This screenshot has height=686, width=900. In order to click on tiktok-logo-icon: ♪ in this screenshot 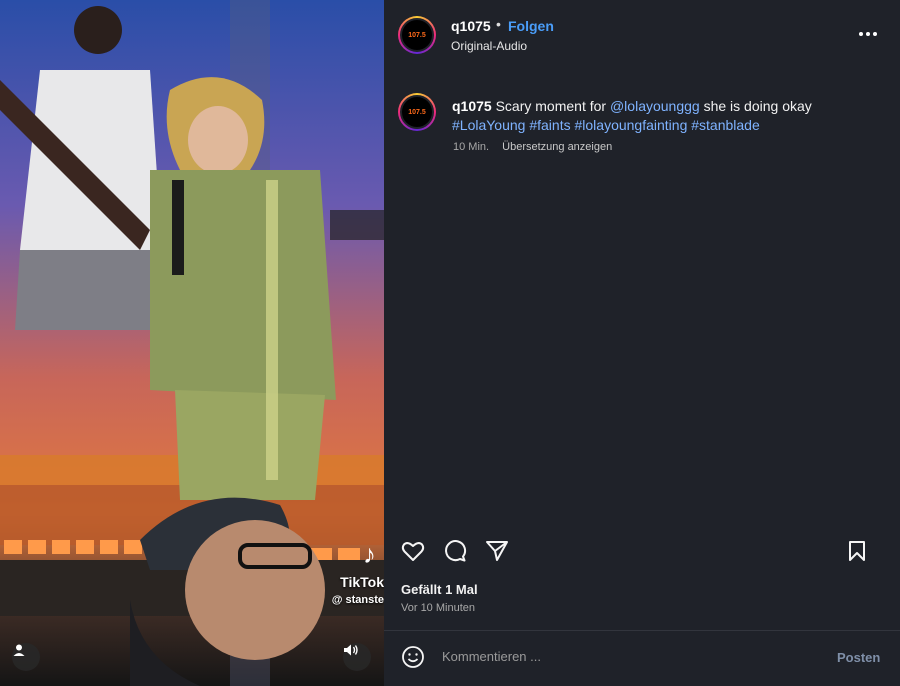, I will do `click(369, 554)`.